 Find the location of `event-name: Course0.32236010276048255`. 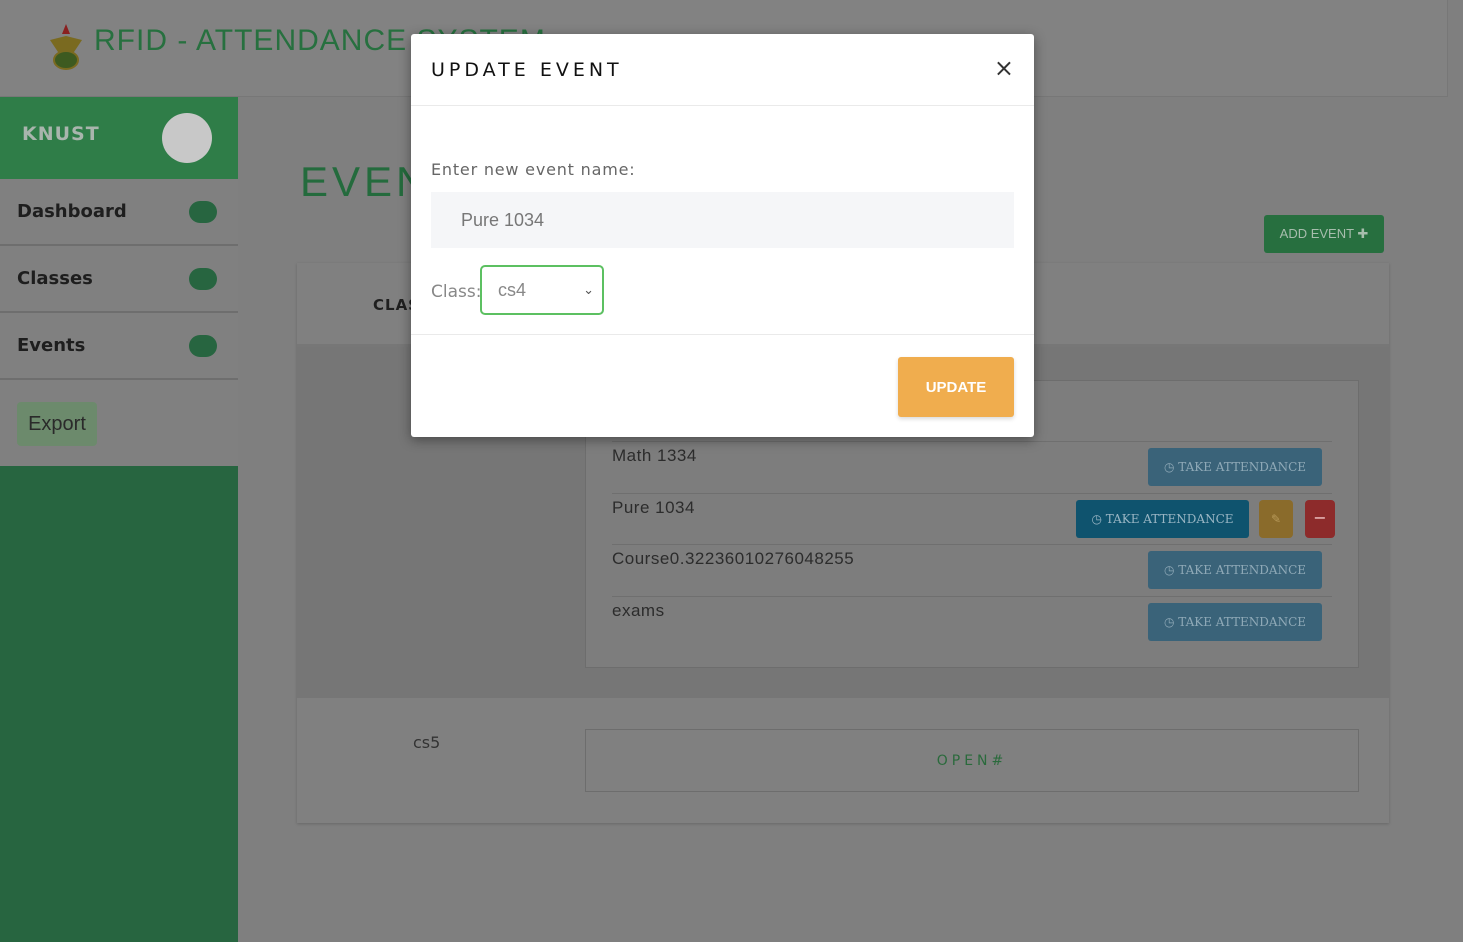

event-name: Course0.32236010276048255 is located at coordinates (733, 558).